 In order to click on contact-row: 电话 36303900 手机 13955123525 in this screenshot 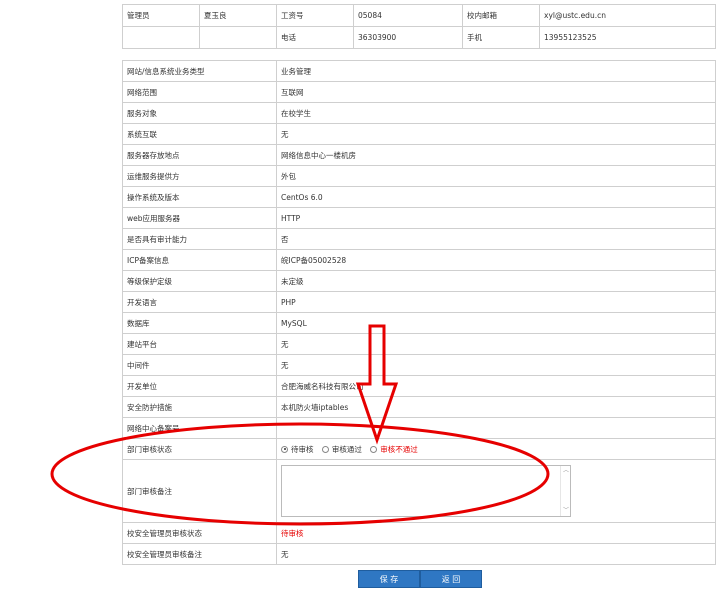, I will do `click(419, 37)`.